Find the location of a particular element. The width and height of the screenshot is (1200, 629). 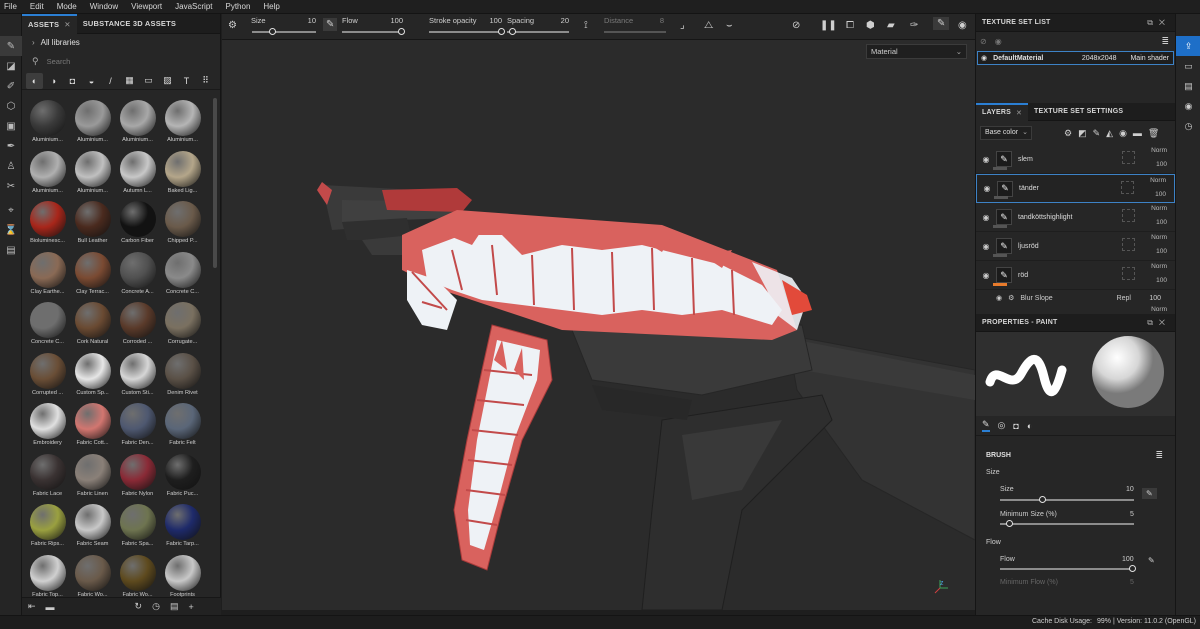

layer-slem: ◉ ✎ slem Norm 100 is located at coordinates (1075, 159).